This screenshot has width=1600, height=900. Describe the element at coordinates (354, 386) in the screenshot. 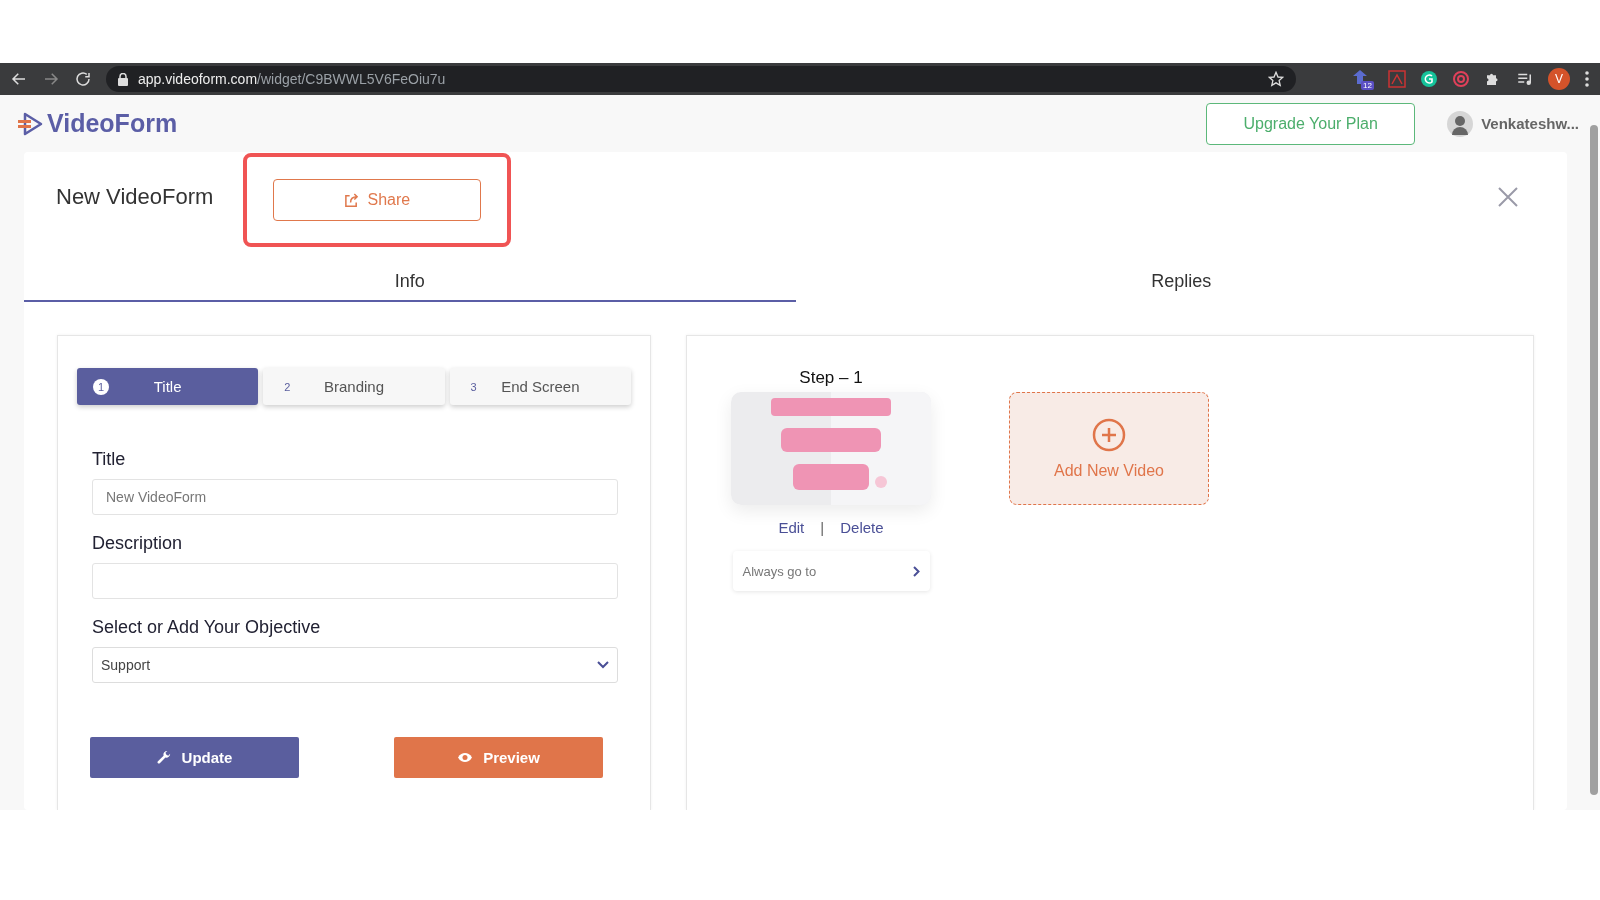

I see `step-tab: 2 Branding` at that location.